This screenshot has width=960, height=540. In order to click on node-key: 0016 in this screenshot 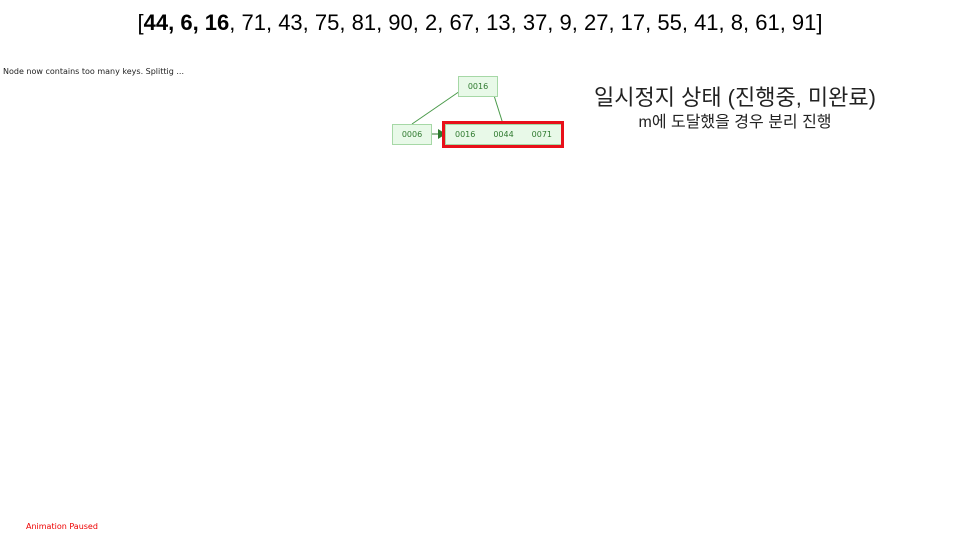, I will do `click(478, 86)`.